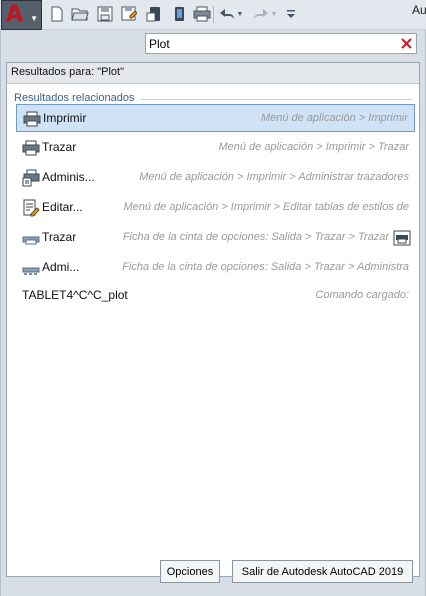 The height and width of the screenshot is (596, 426). I want to click on result-path: Comando cargado:, so click(362, 295).